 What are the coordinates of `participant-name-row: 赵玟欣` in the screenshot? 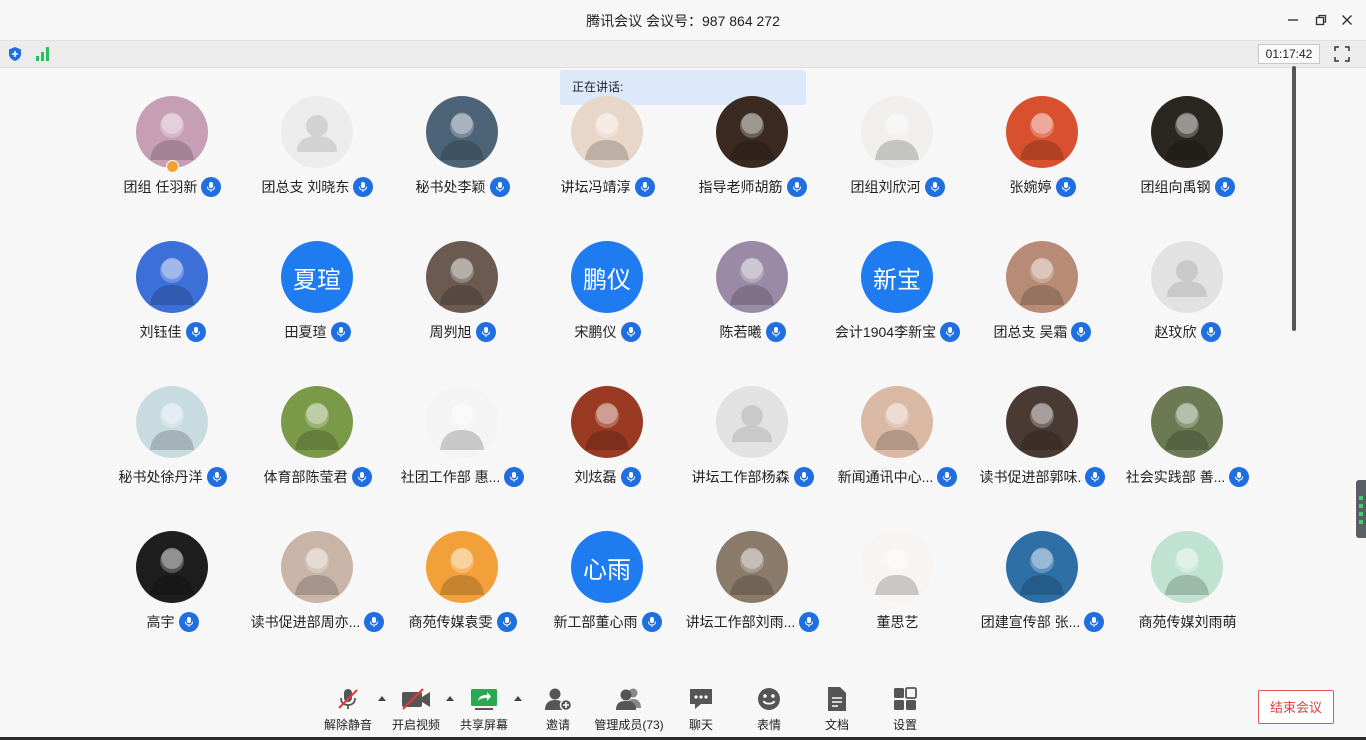 It's located at (1187, 332).